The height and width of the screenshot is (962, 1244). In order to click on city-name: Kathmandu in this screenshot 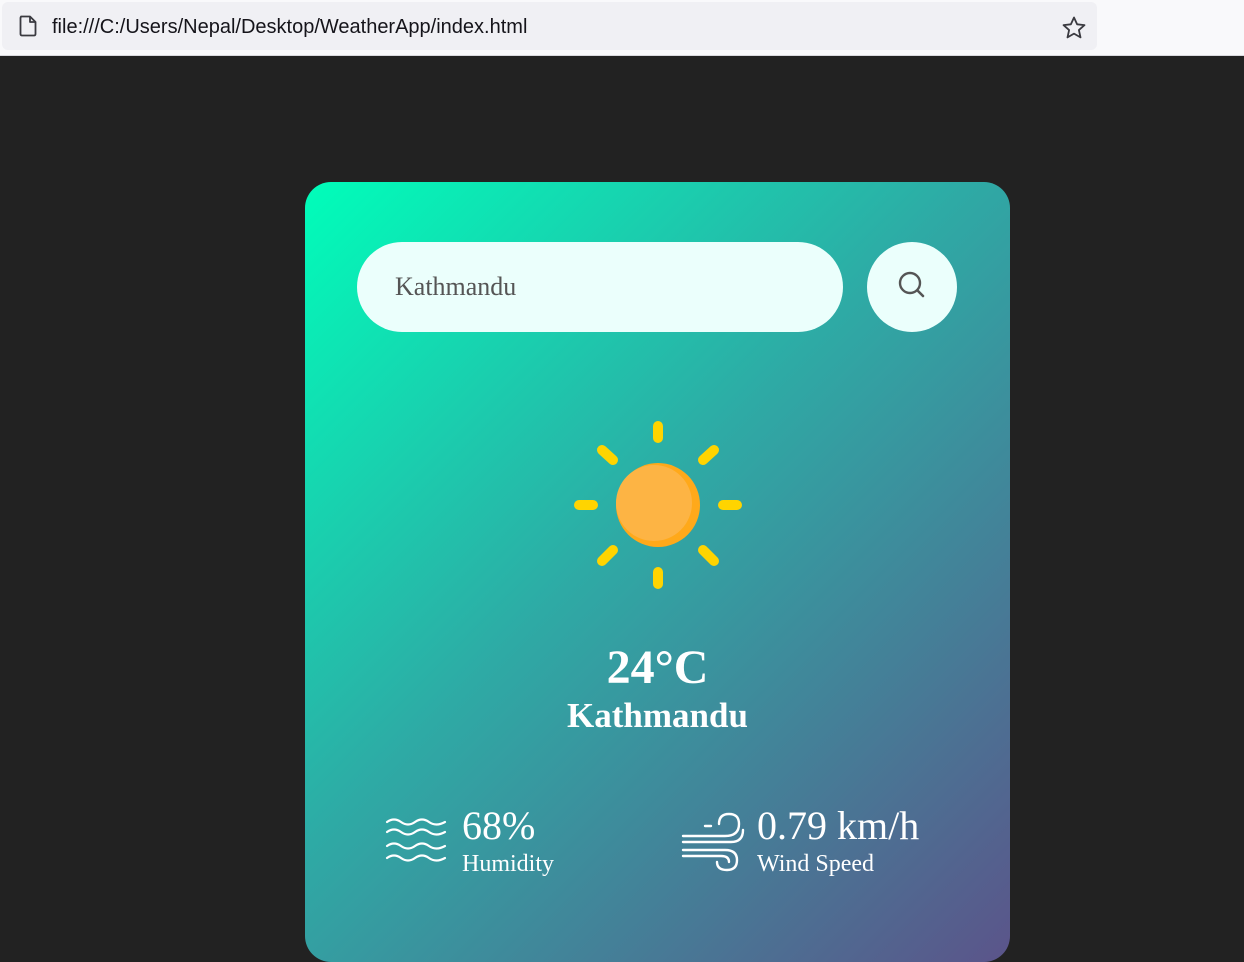, I will do `click(657, 715)`.